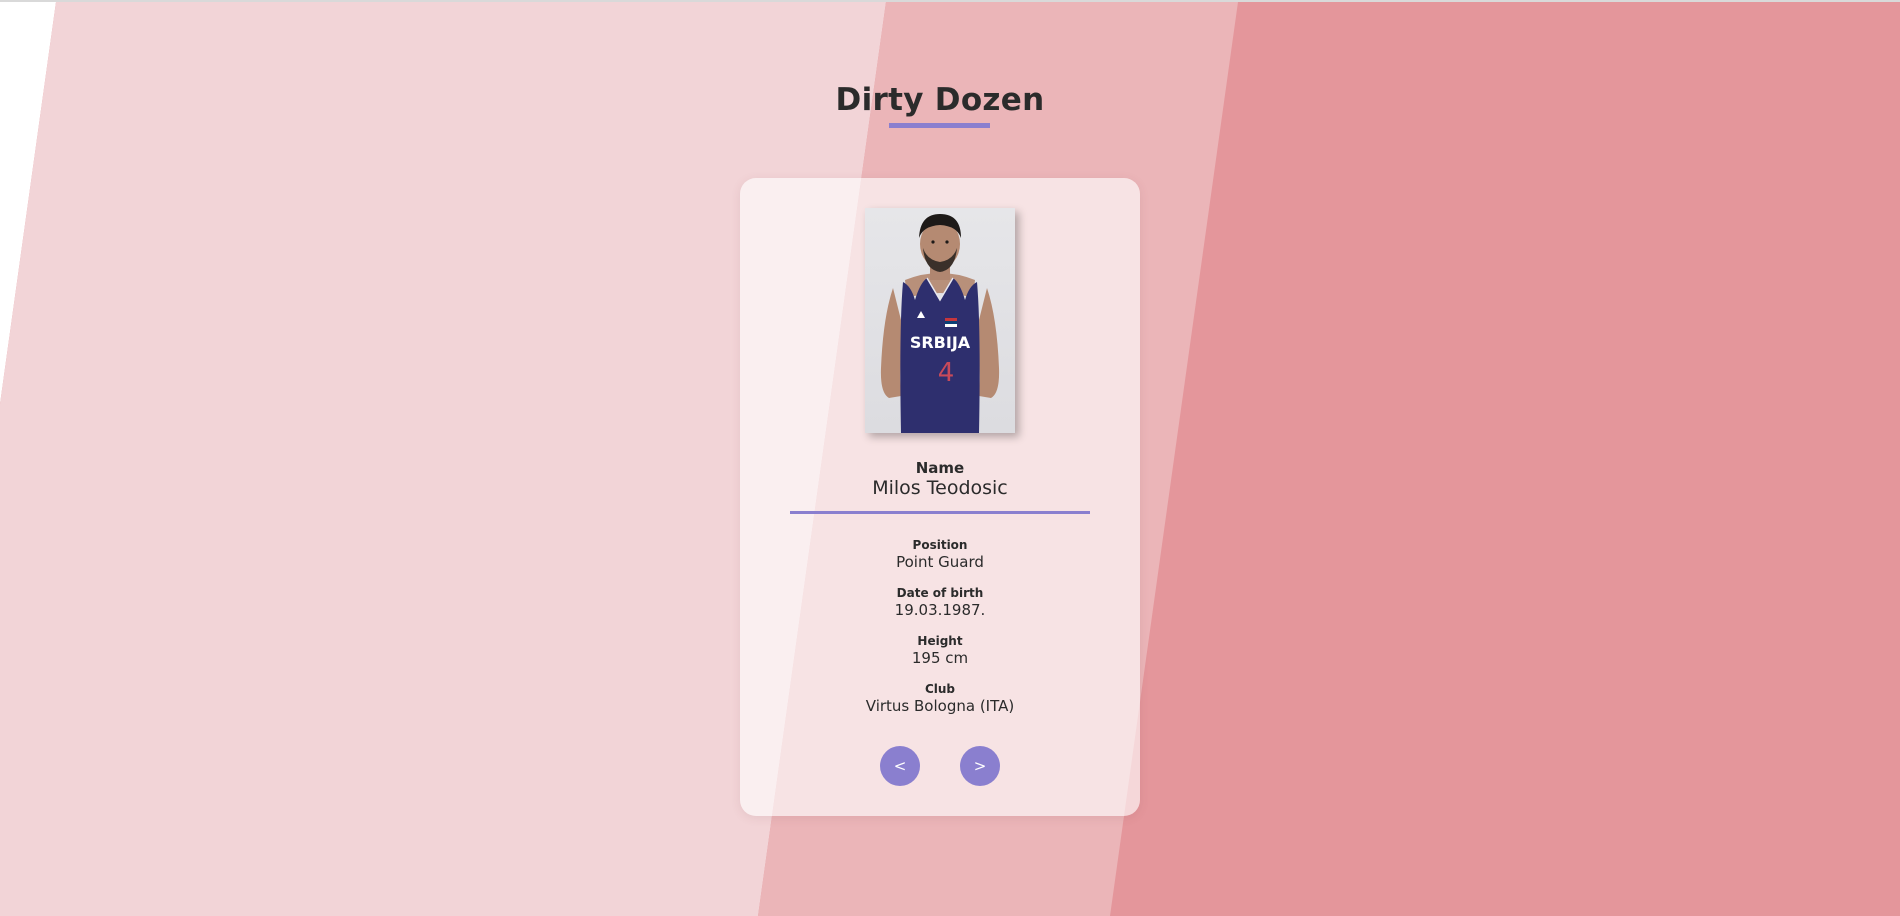 This screenshot has width=1900, height=916. I want to click on name-divider, so click(940, 512).